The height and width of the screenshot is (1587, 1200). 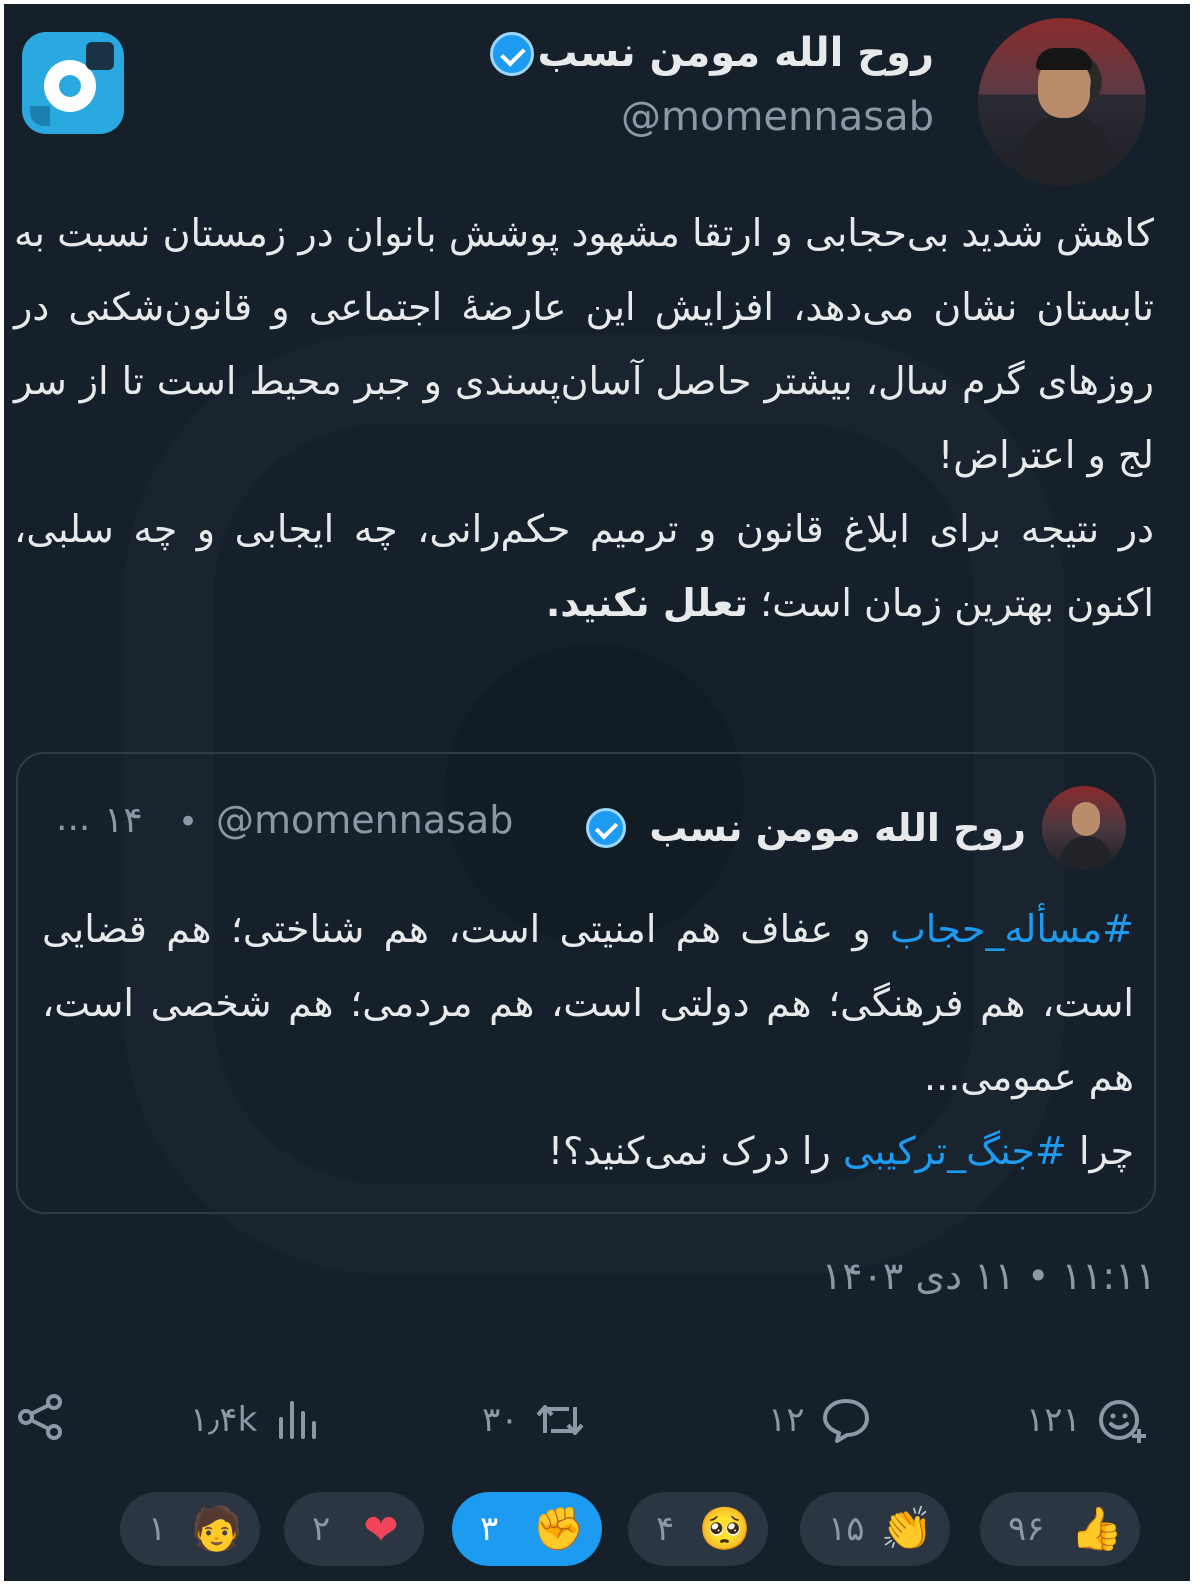 What do you see at coordinates (647, 603) in the screenshot?
I see `tweet-emphasis: تعلل نکنید.` at bounding box center [647, 603].